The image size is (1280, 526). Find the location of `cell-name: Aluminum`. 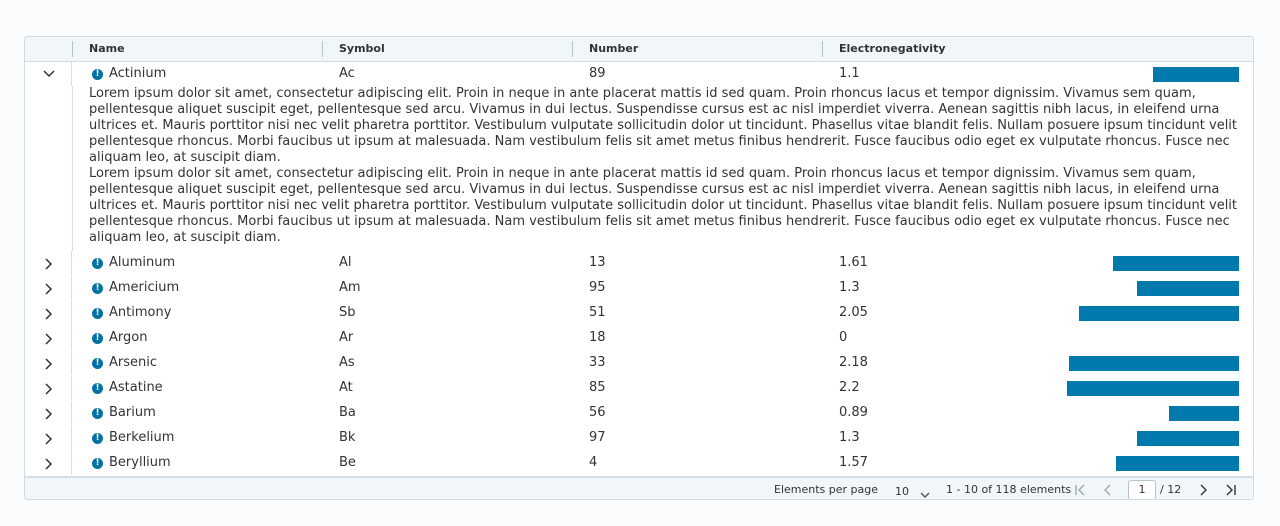

cell-name: Aluminum is located at coordinates (142, 262).